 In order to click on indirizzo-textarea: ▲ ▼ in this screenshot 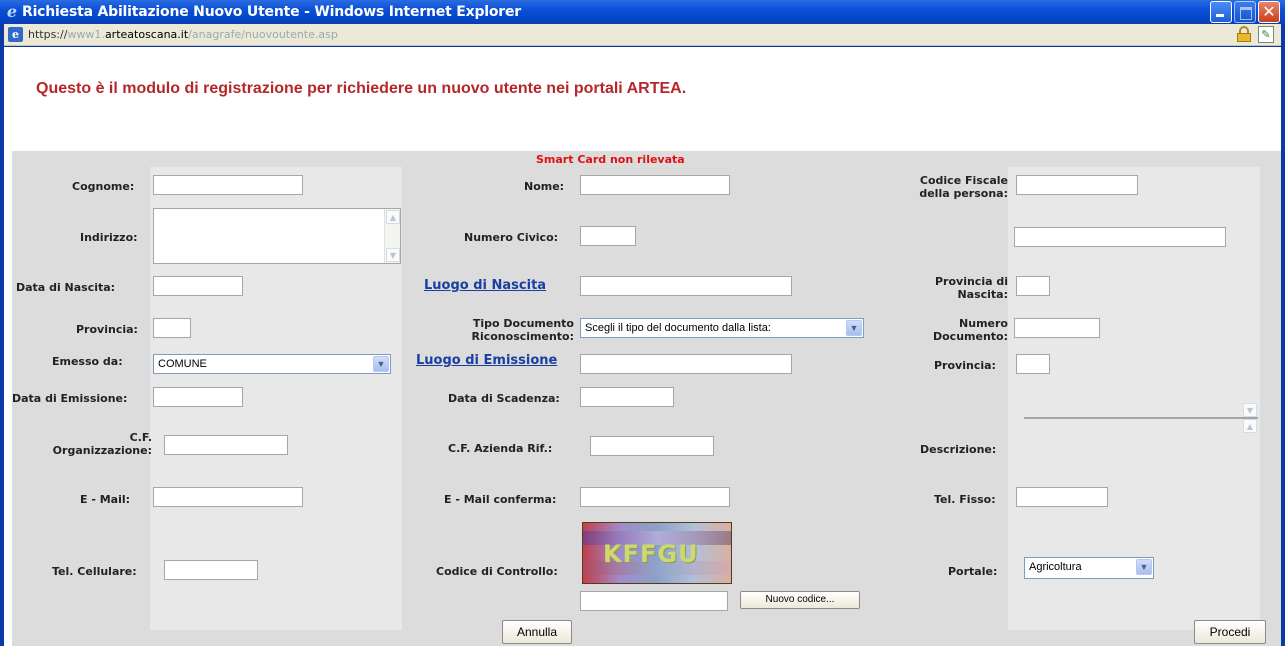, I will do `click(277, 236)`.